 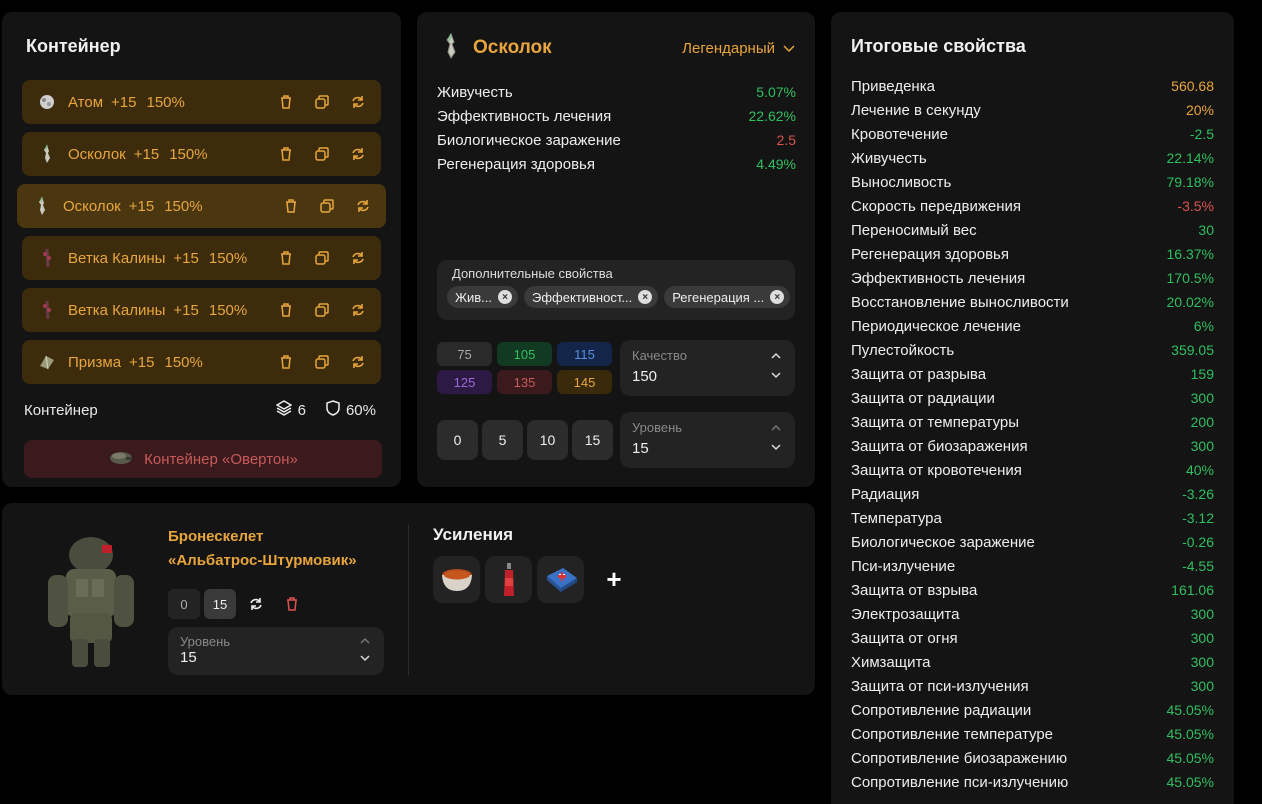 I want to click on total-property-row: Защита от разрыва 159, so click(x=1032, y=374).